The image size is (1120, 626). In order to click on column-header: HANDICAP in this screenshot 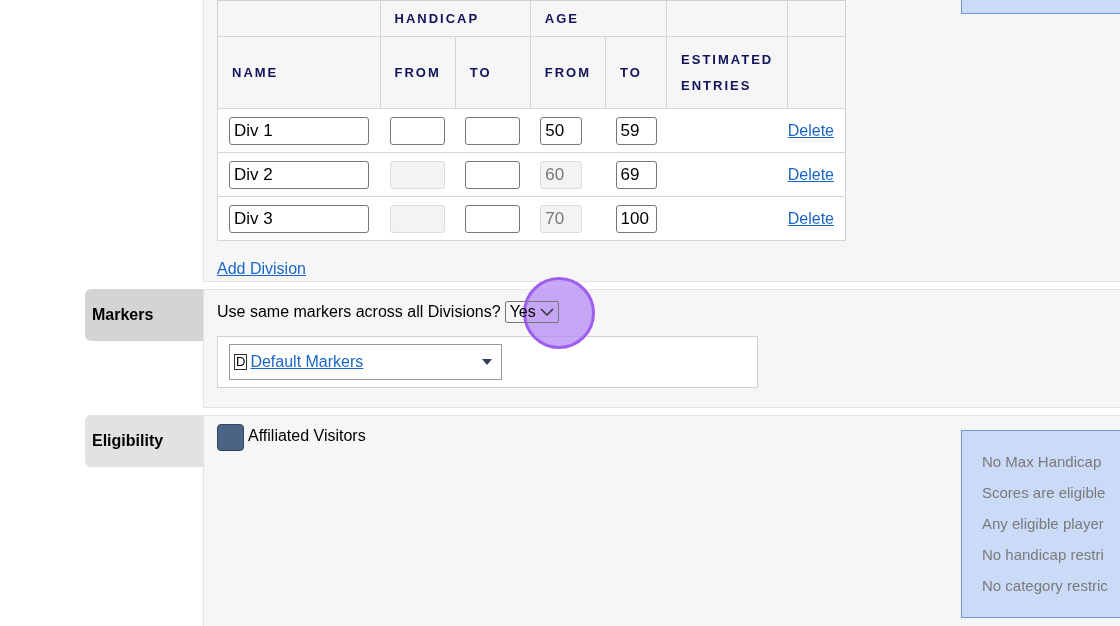, I will do `click(455, 18)`.